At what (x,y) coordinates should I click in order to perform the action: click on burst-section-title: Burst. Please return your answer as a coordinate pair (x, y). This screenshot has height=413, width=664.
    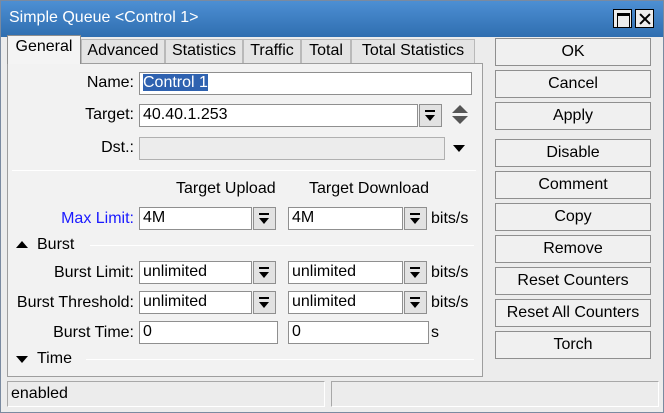
    Looking at the image, I should click on (56, 244).